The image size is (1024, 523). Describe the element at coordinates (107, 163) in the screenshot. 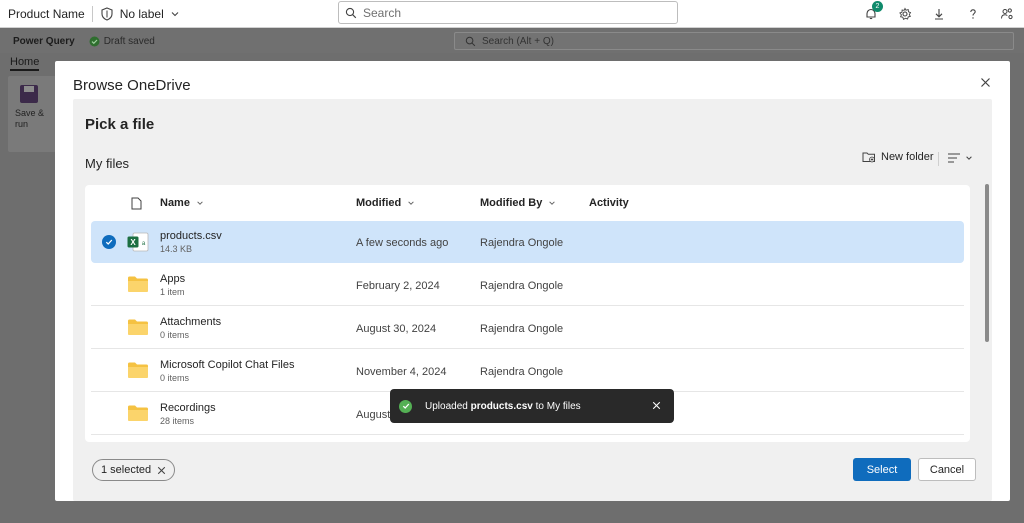

I see `current-location: My files` at that location.